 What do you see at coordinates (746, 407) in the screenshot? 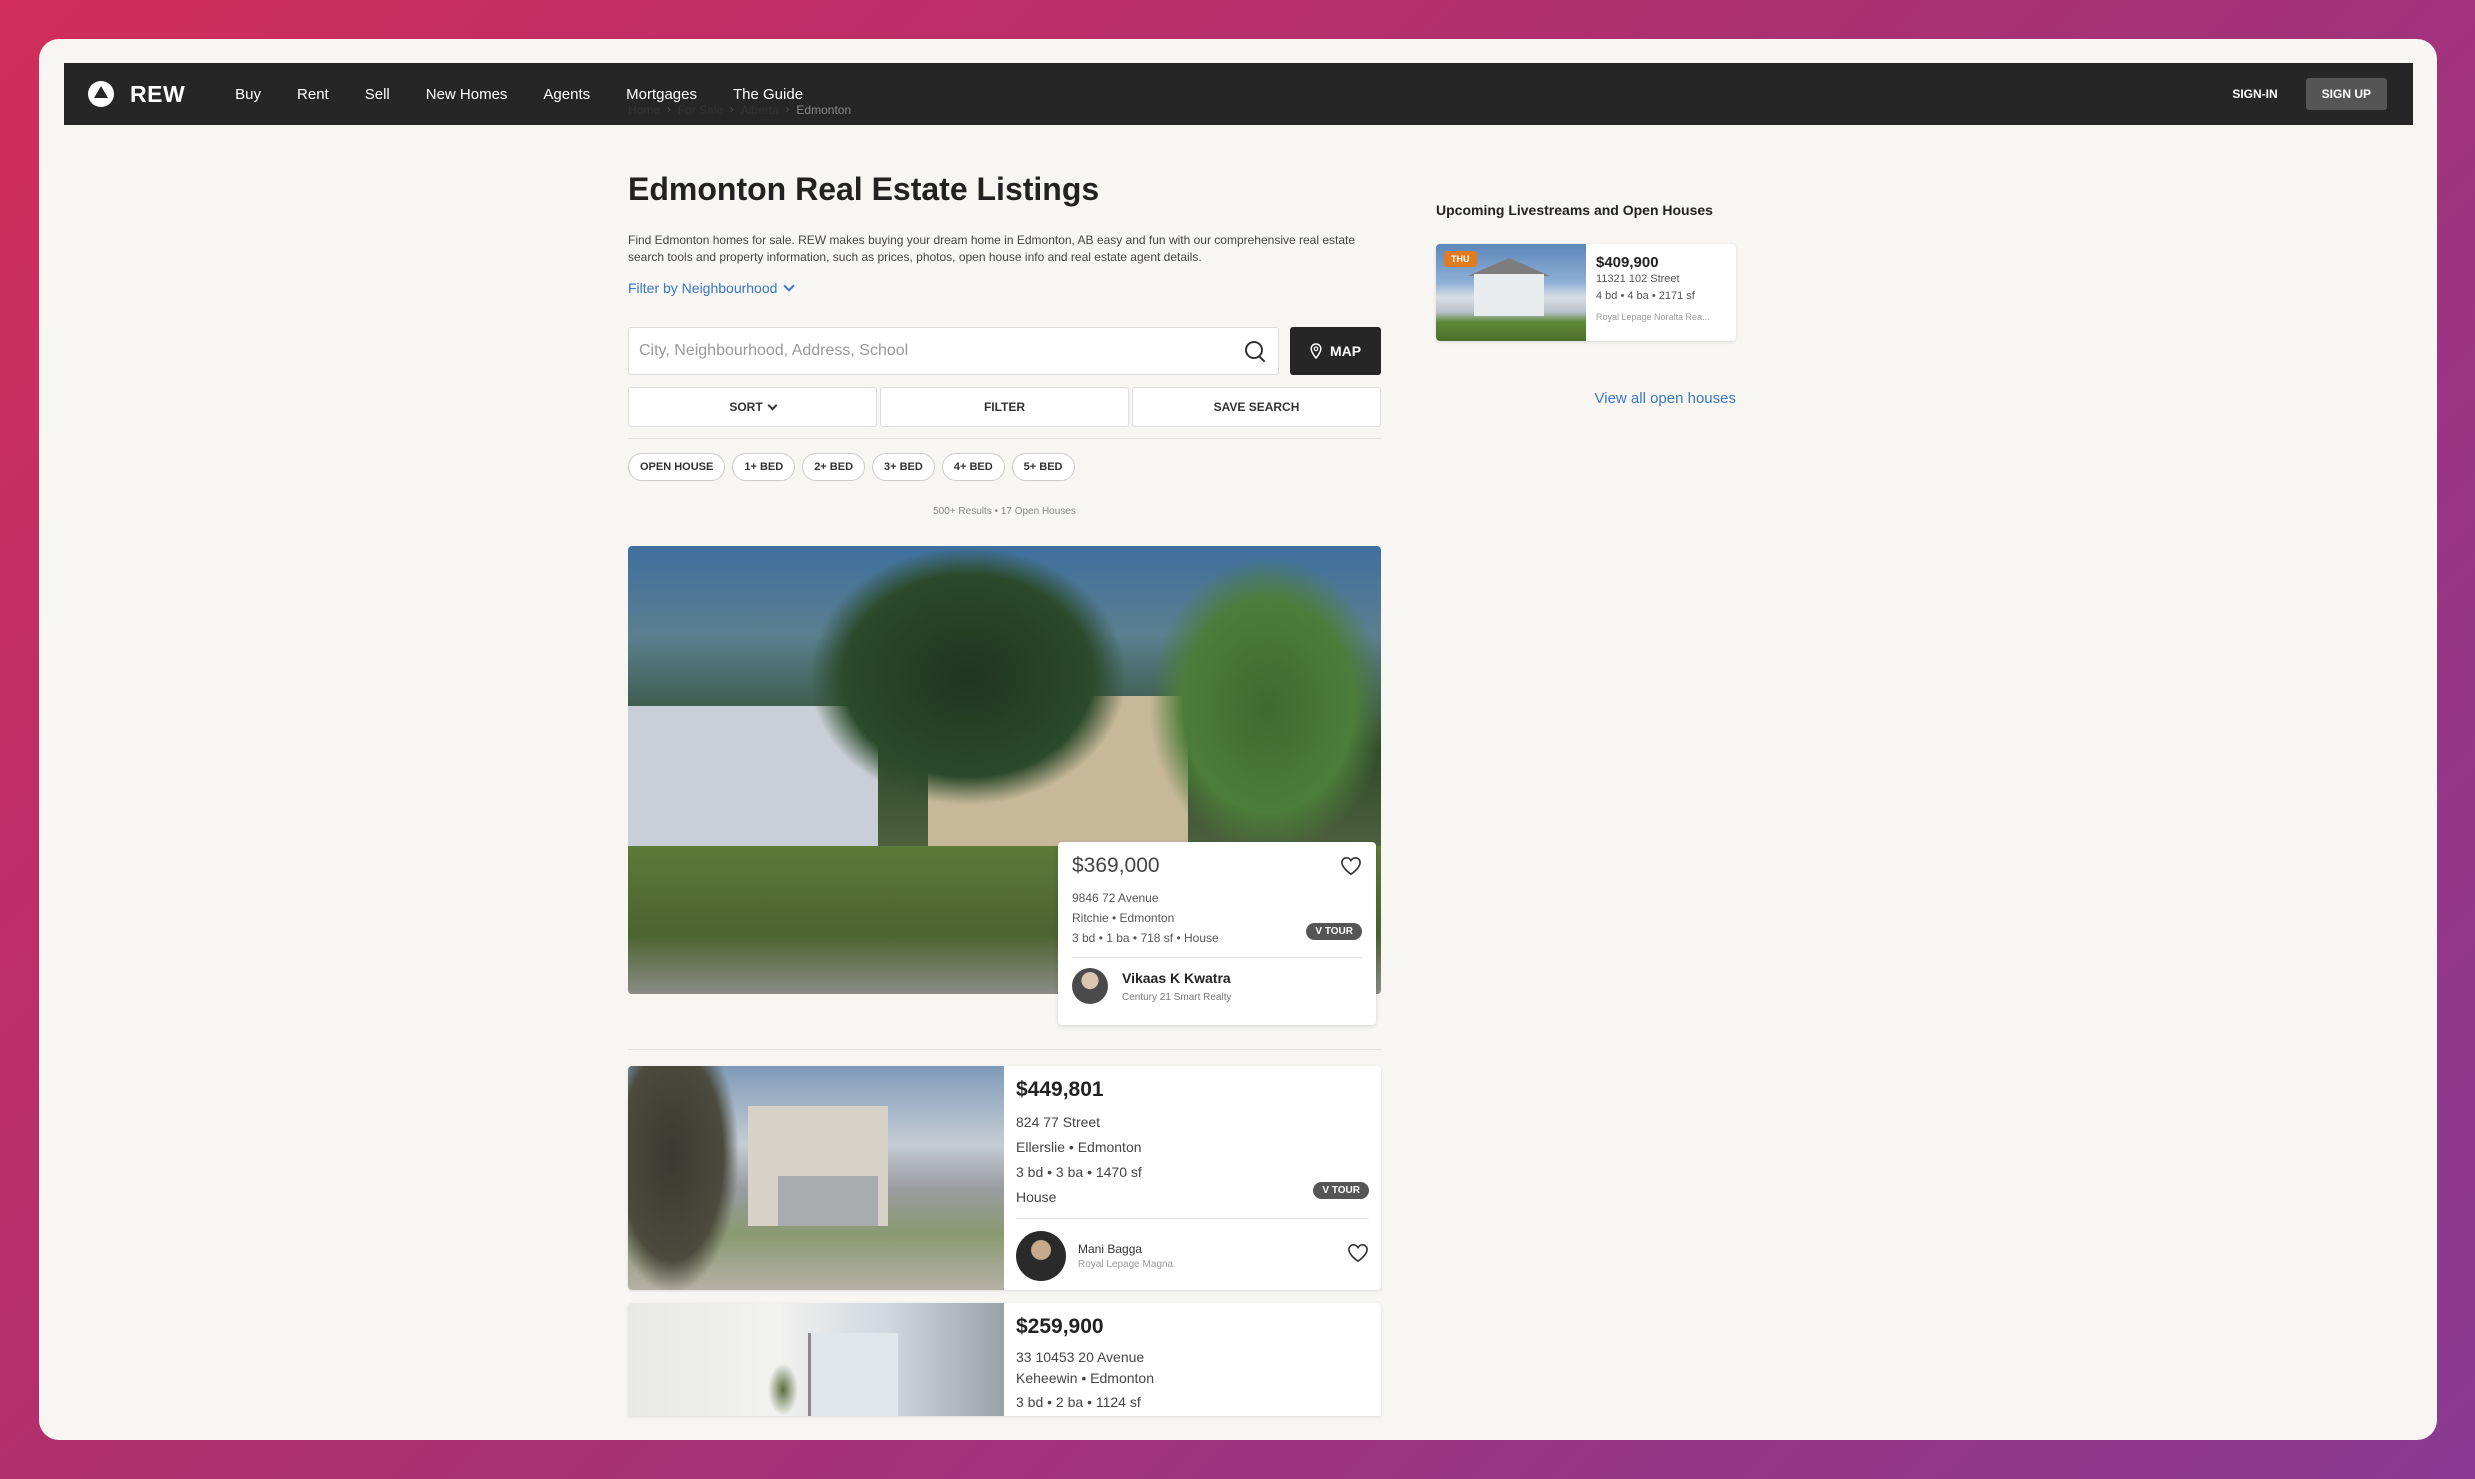
I see `sort-label: SORT` at bounding box center [746, 407].